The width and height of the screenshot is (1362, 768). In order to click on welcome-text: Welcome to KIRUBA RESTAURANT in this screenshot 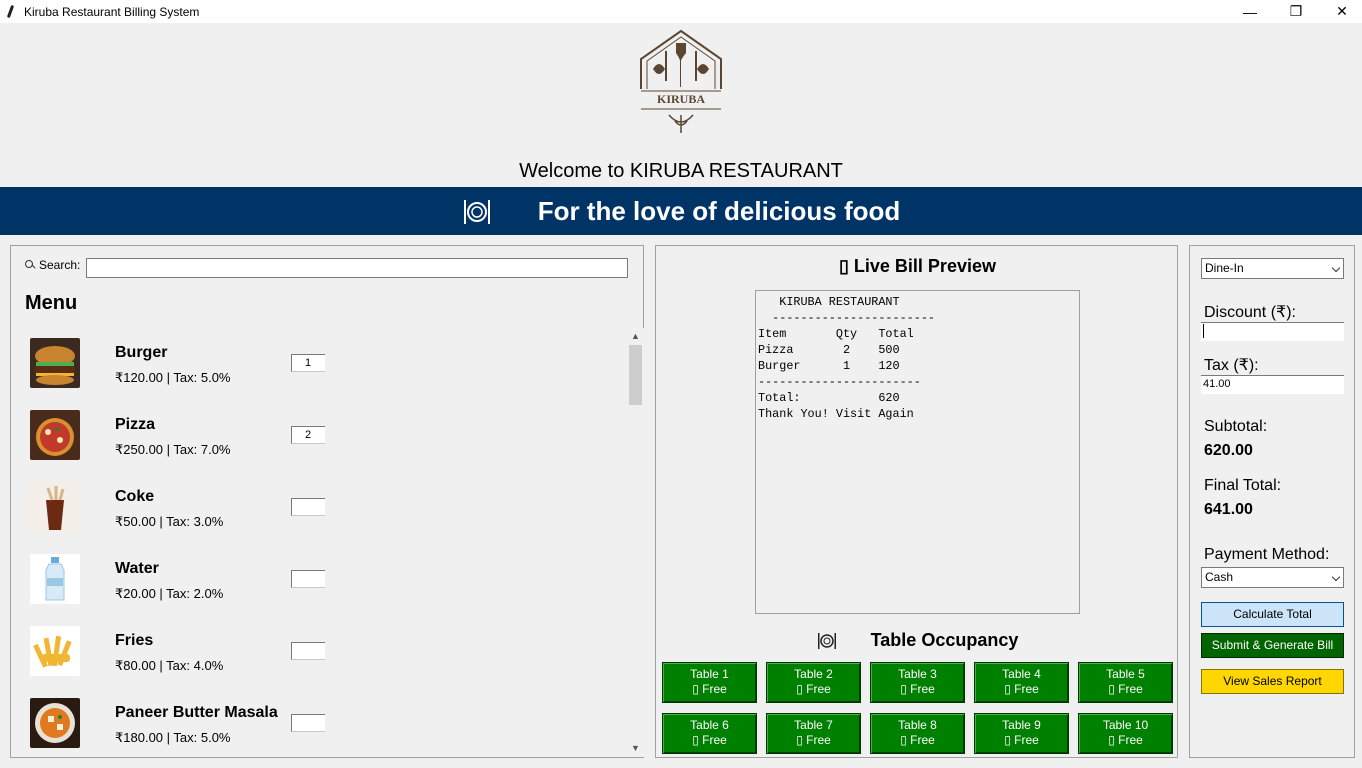, I will do `click(681, 171)`.